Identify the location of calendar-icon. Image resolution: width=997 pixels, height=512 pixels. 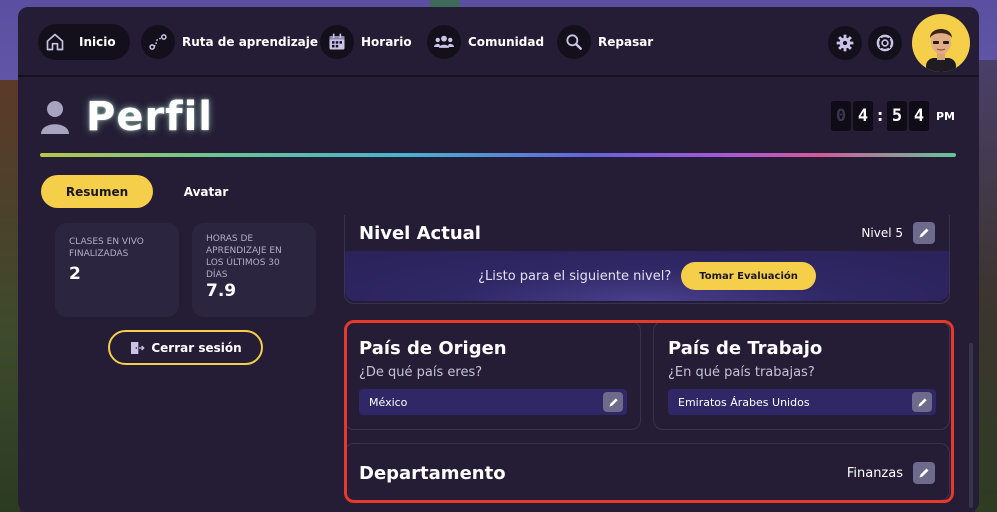
(337, 42).